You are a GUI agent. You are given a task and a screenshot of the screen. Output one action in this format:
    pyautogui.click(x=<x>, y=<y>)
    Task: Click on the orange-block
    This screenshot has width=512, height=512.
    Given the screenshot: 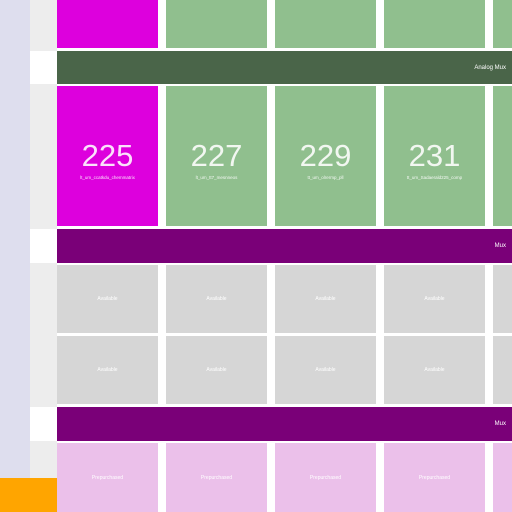 What is the action you would take?
    pyautogui.click(x=28, y=495)
    